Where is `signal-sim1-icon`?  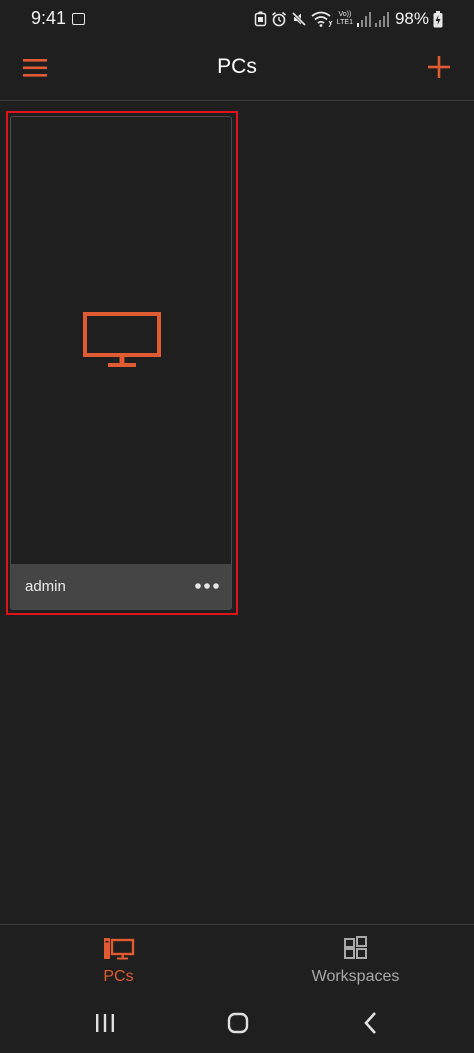
signal-sim1-icon is located at coordinates (363, 19).